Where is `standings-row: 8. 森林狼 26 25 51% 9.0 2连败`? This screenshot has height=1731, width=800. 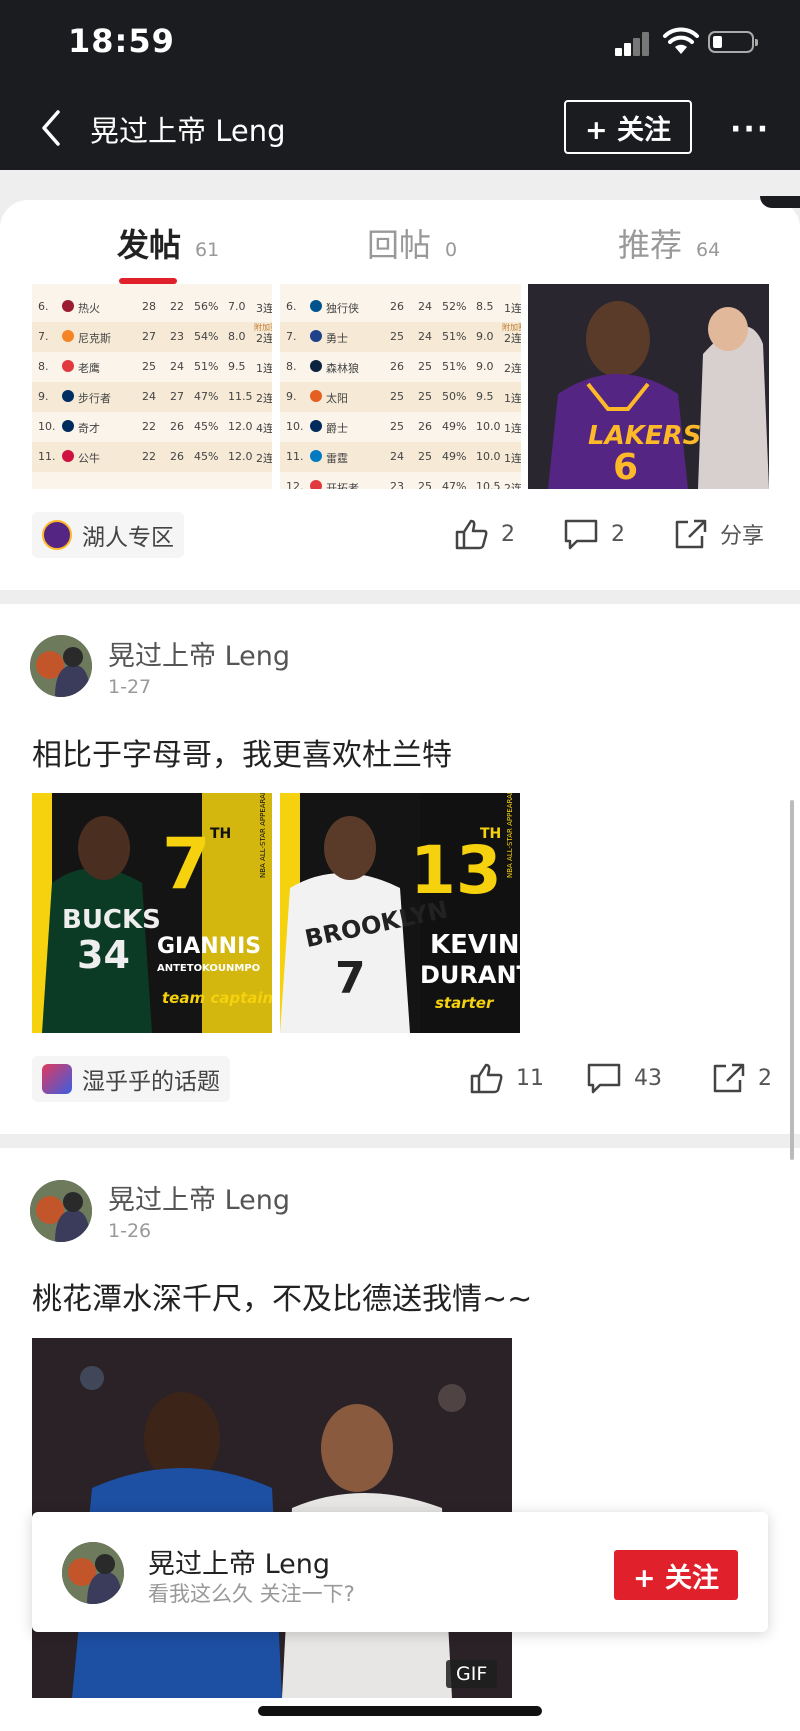
standings-row: 8. 森林狼 26 25 51% 9.0 2连败 is located at coordinates (400, 367).